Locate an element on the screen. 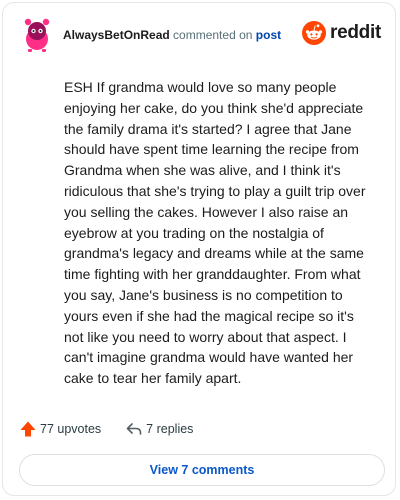 This screenshot has width=400, height=500. reddit-wordmark: reddit is located at coordinates (355, 32).